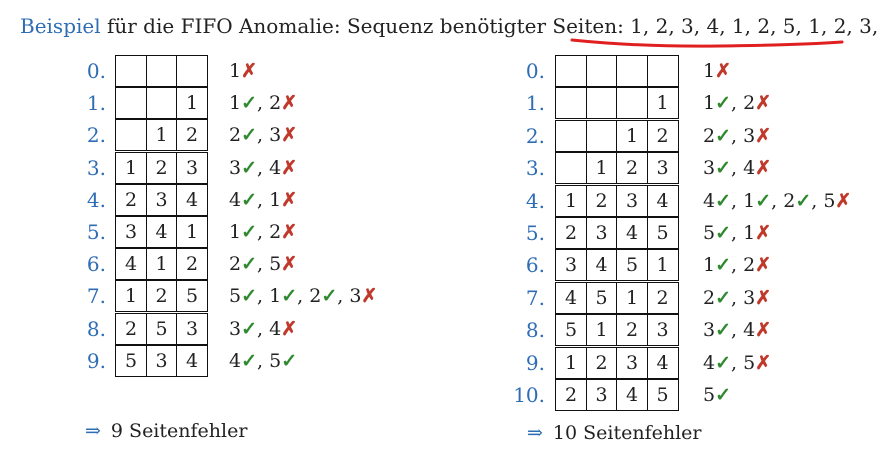 The image size is (880, 462). What do you see at coordinates (617, 297) in the screenshot?
I see `frame-cells: 4512` at bounding box center [617, 297].